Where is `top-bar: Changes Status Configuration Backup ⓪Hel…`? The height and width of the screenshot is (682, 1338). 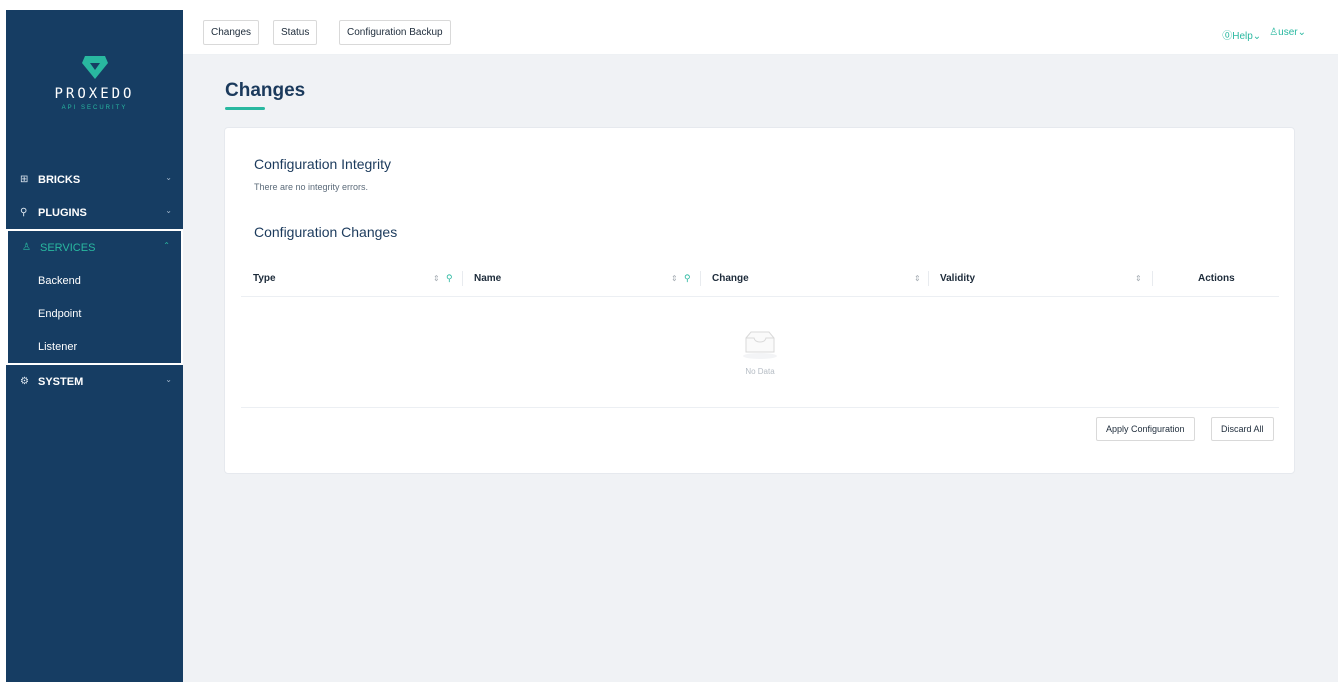 top-bar: Changes Status Configuration Backup ⓪Hel… is located at coordinates (760, 32).